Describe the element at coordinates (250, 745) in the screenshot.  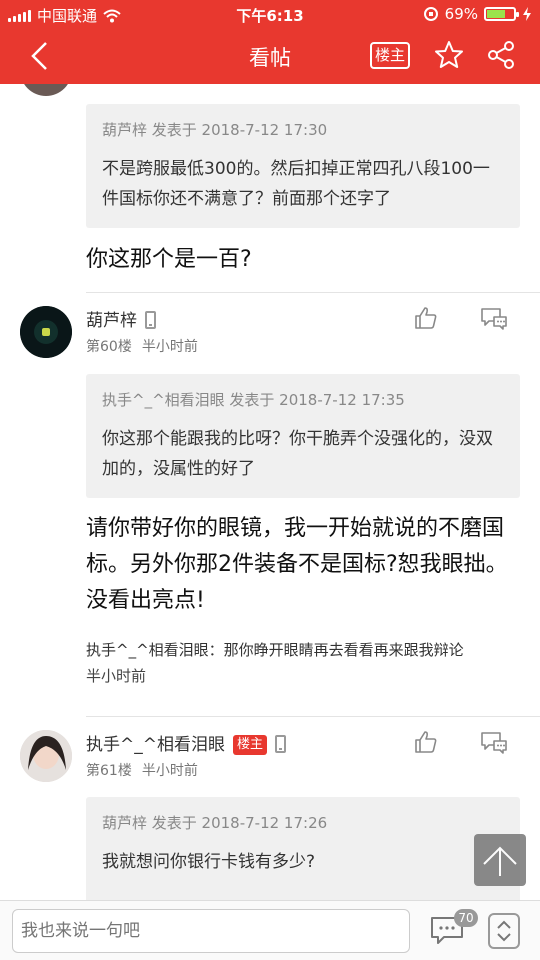
I see `owner-badge: 楼主` at that location.